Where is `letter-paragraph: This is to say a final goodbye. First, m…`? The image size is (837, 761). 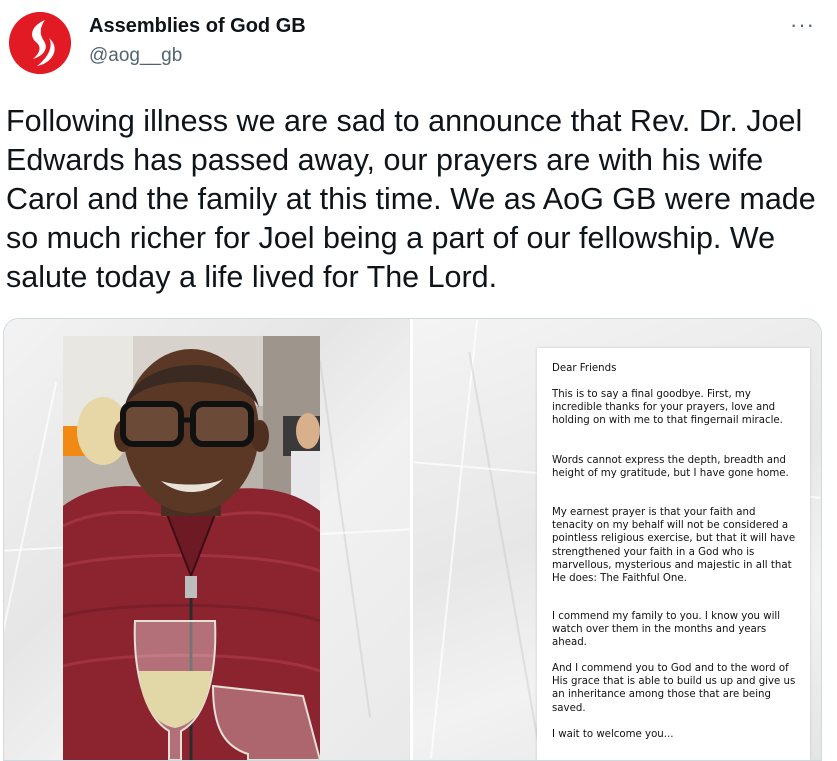
letter-paragraph: This is to say a final goodbye. First, m… is located at coordinates (667, 408).